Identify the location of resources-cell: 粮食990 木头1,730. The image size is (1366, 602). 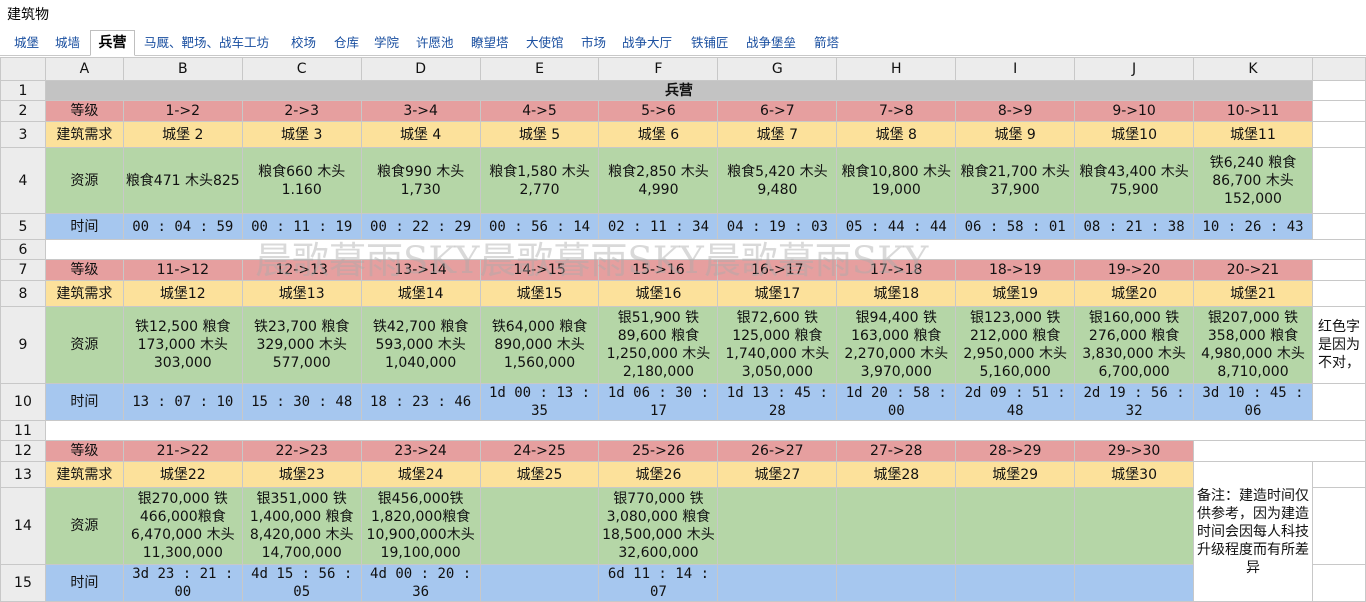
(420, 180).